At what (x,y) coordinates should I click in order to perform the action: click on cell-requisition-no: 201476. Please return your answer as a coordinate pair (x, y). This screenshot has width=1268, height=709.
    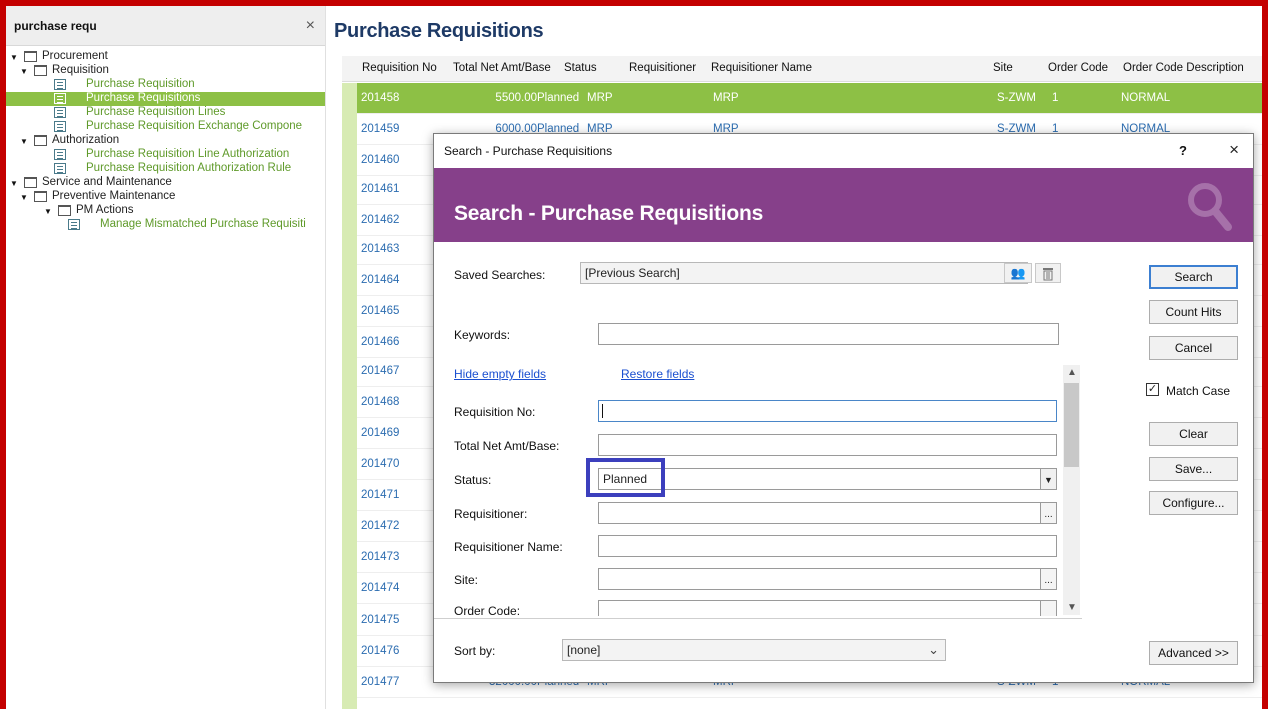
    Looking at the image, I should click on (380, 651).